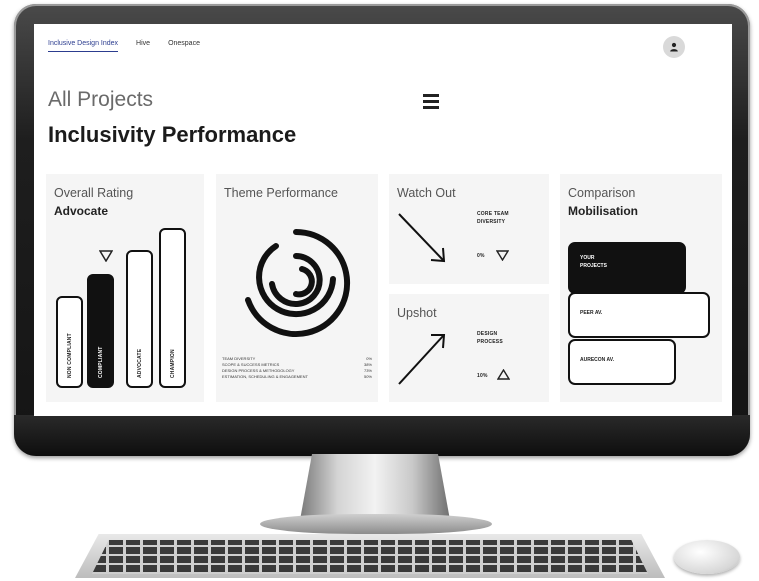 This screenshot has width=759, height=581. I want to click on user-icon, so click(674, 47).